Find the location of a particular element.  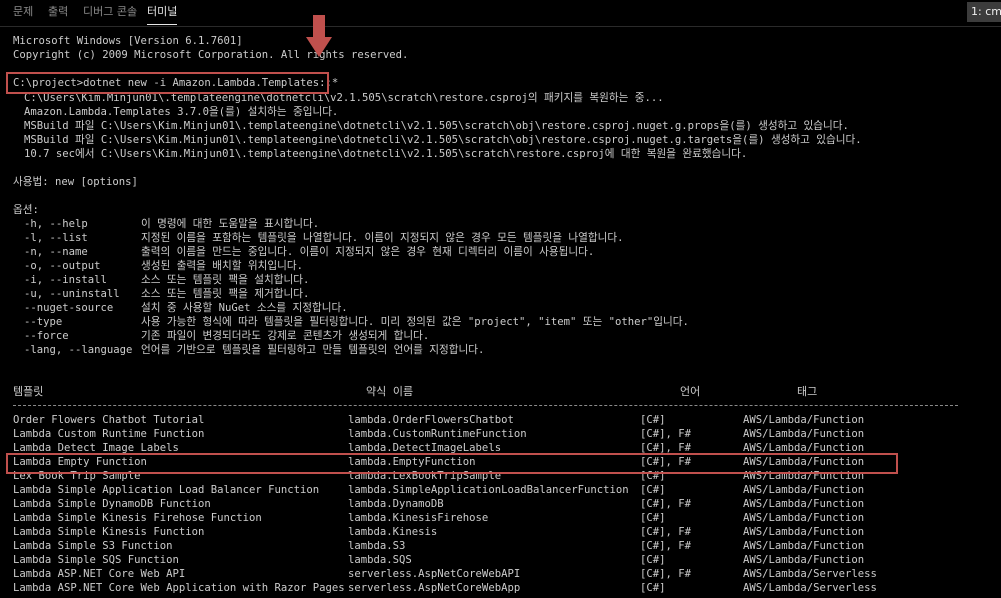

terminal-line: Microsoft Windows [Version 6.1.7601] is located at coordinates (128, 41).